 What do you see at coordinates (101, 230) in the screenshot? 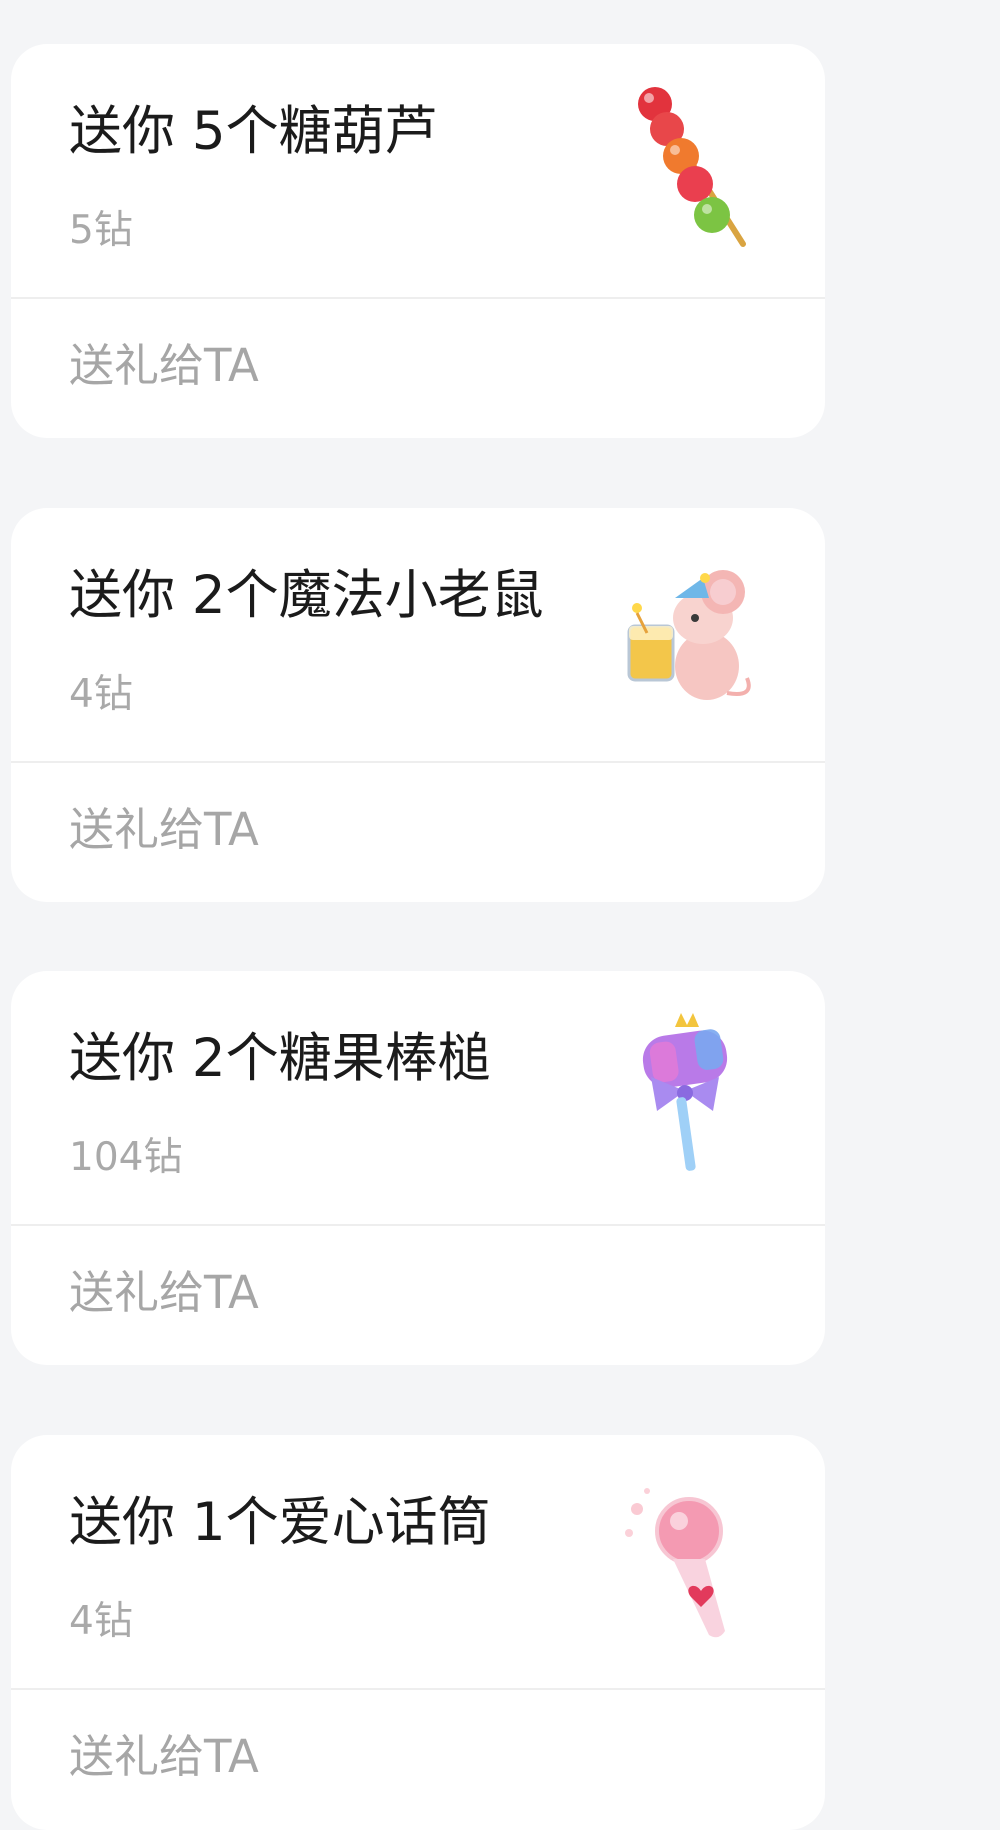
I see `gift-price: 5钻` at bounding box center [101, 230].